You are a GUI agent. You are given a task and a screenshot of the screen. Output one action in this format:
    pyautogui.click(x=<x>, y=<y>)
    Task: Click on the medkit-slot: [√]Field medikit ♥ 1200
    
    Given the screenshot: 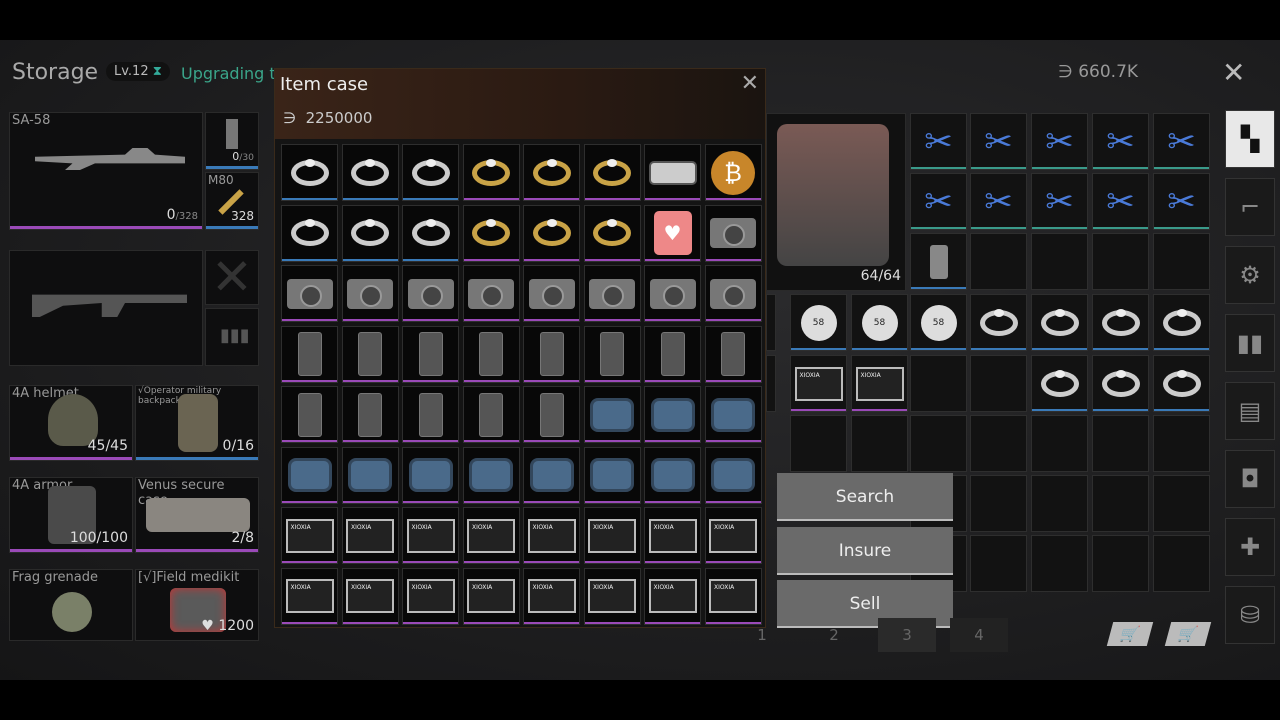 What is the action you would take?
    pyautogui.click(x=197, y=605)
    